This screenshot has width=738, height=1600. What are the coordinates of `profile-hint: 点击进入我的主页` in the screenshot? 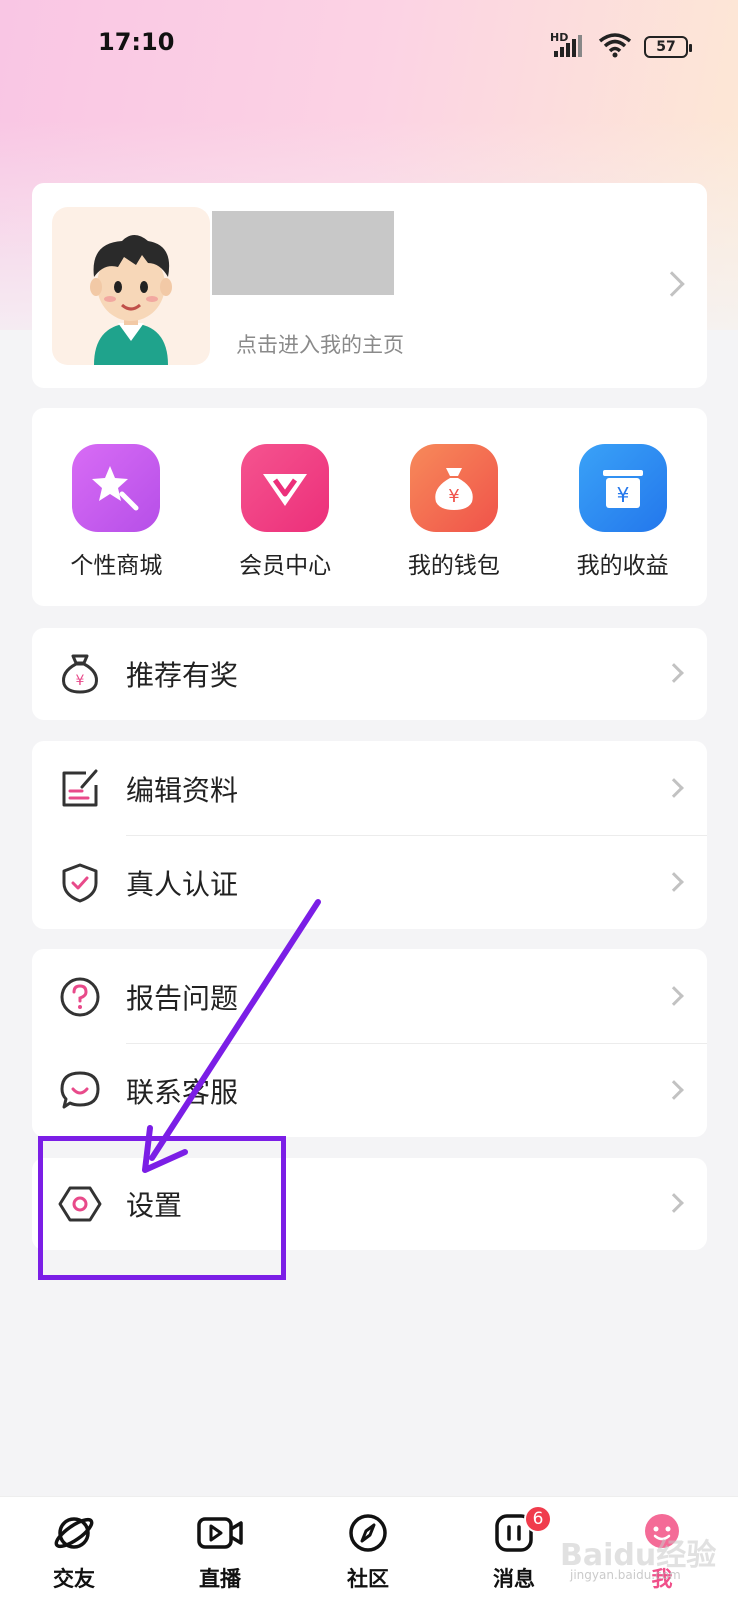 It's located at (320, 345).